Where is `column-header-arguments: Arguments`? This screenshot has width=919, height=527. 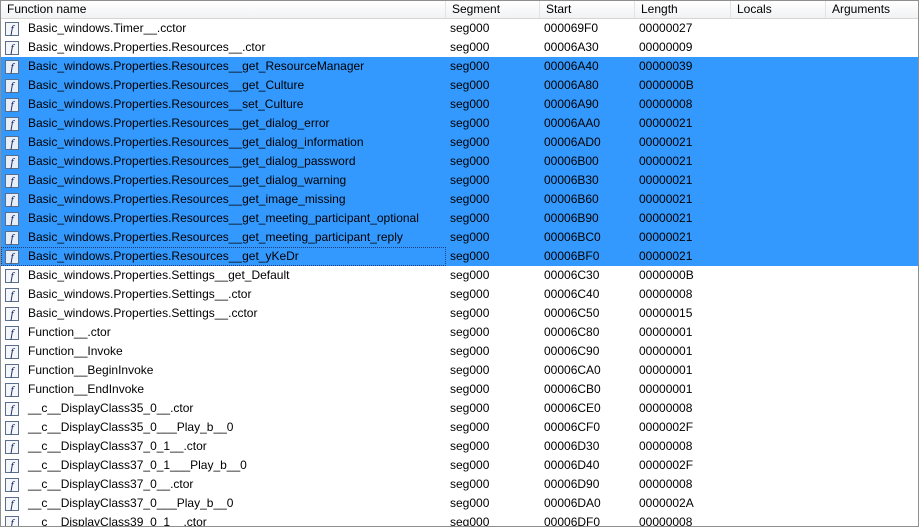
column-header-arguments: Arguments is located at coordinates (872, 9).